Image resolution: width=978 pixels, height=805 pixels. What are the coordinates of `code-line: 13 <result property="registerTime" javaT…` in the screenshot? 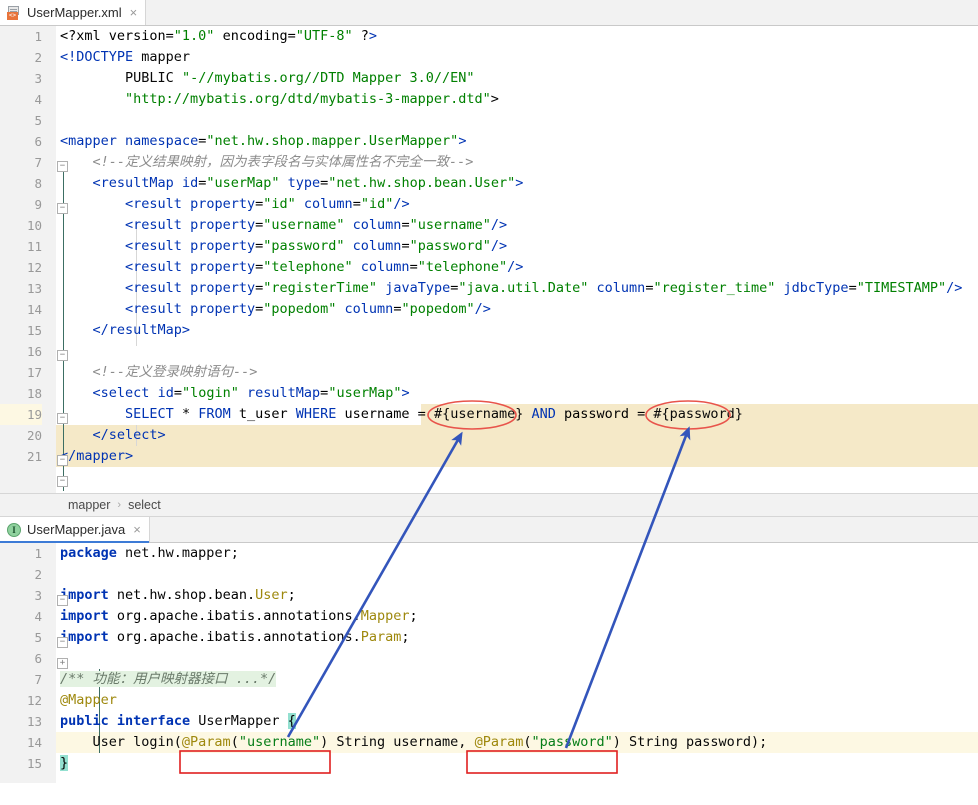 It's located at (489, 288).